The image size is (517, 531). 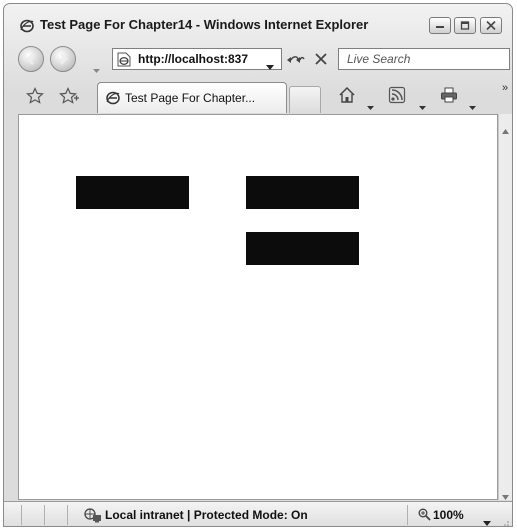 I want to click on minimize-button, so click(x=440, y=25).